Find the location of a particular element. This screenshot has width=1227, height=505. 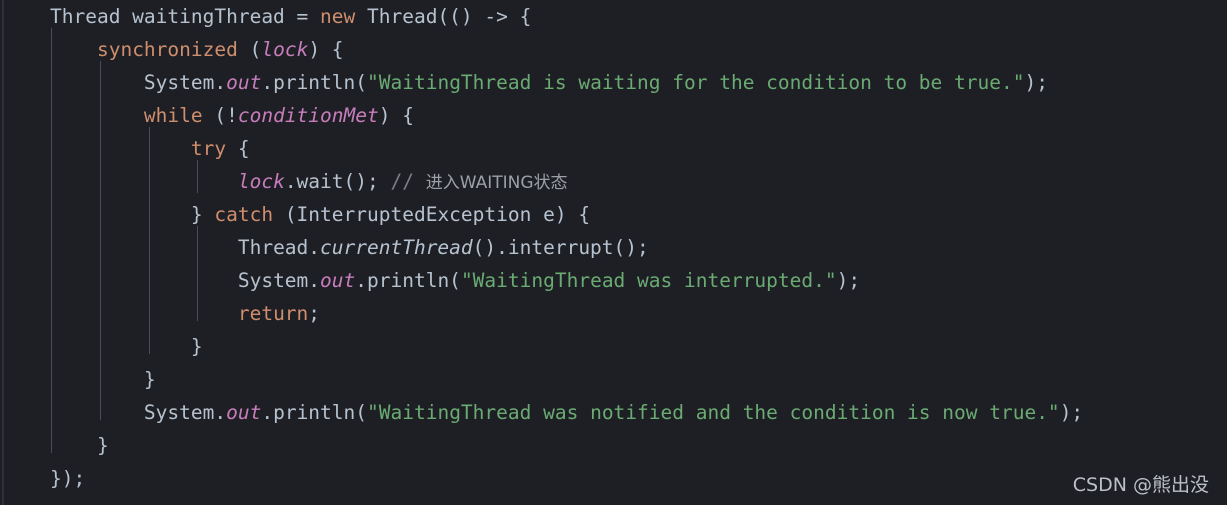

code-token-keyword: while is located at coordinates (173, 115).